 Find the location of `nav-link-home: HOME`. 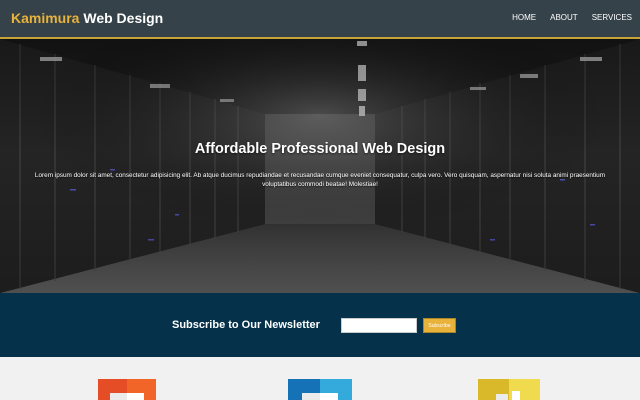

nav-link-home: HOME is located at coordinates (524, 17).